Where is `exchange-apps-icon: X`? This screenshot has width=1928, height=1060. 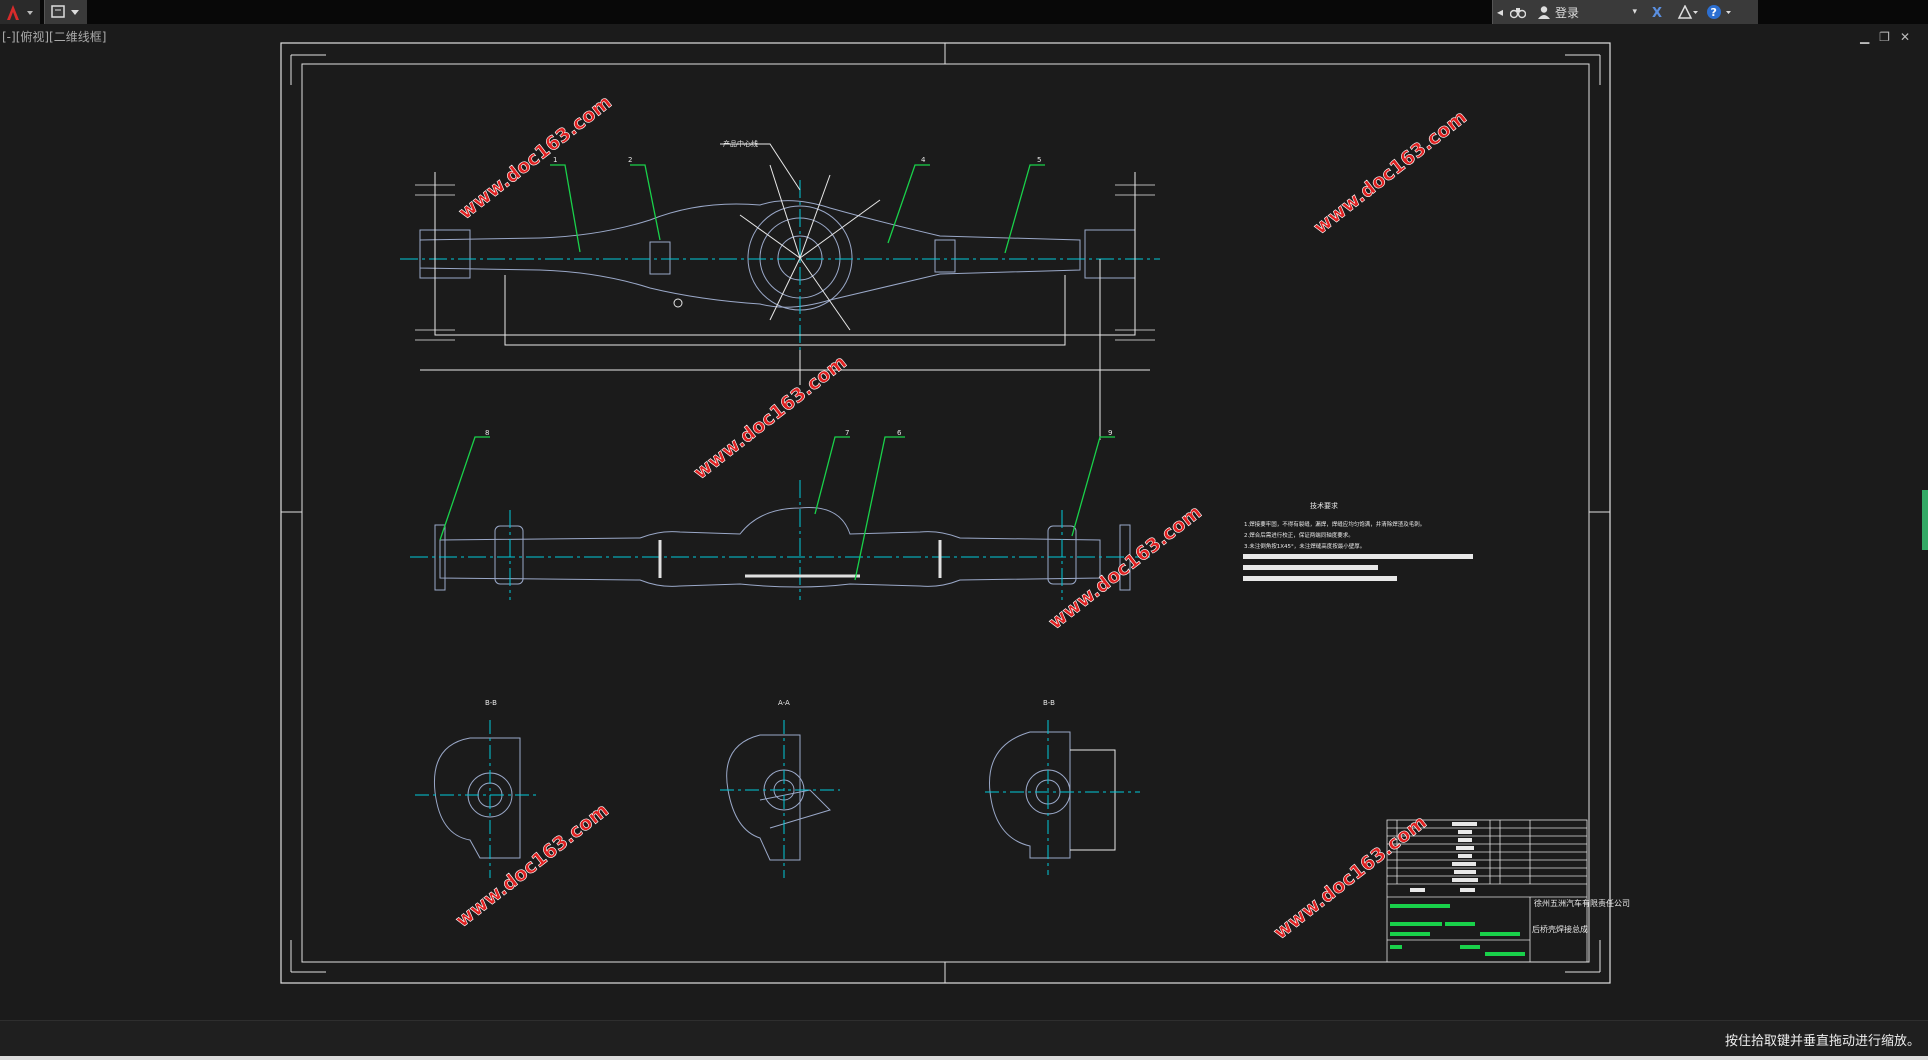
exchange-apps-icon: X is located at coordinates (1659, 12).